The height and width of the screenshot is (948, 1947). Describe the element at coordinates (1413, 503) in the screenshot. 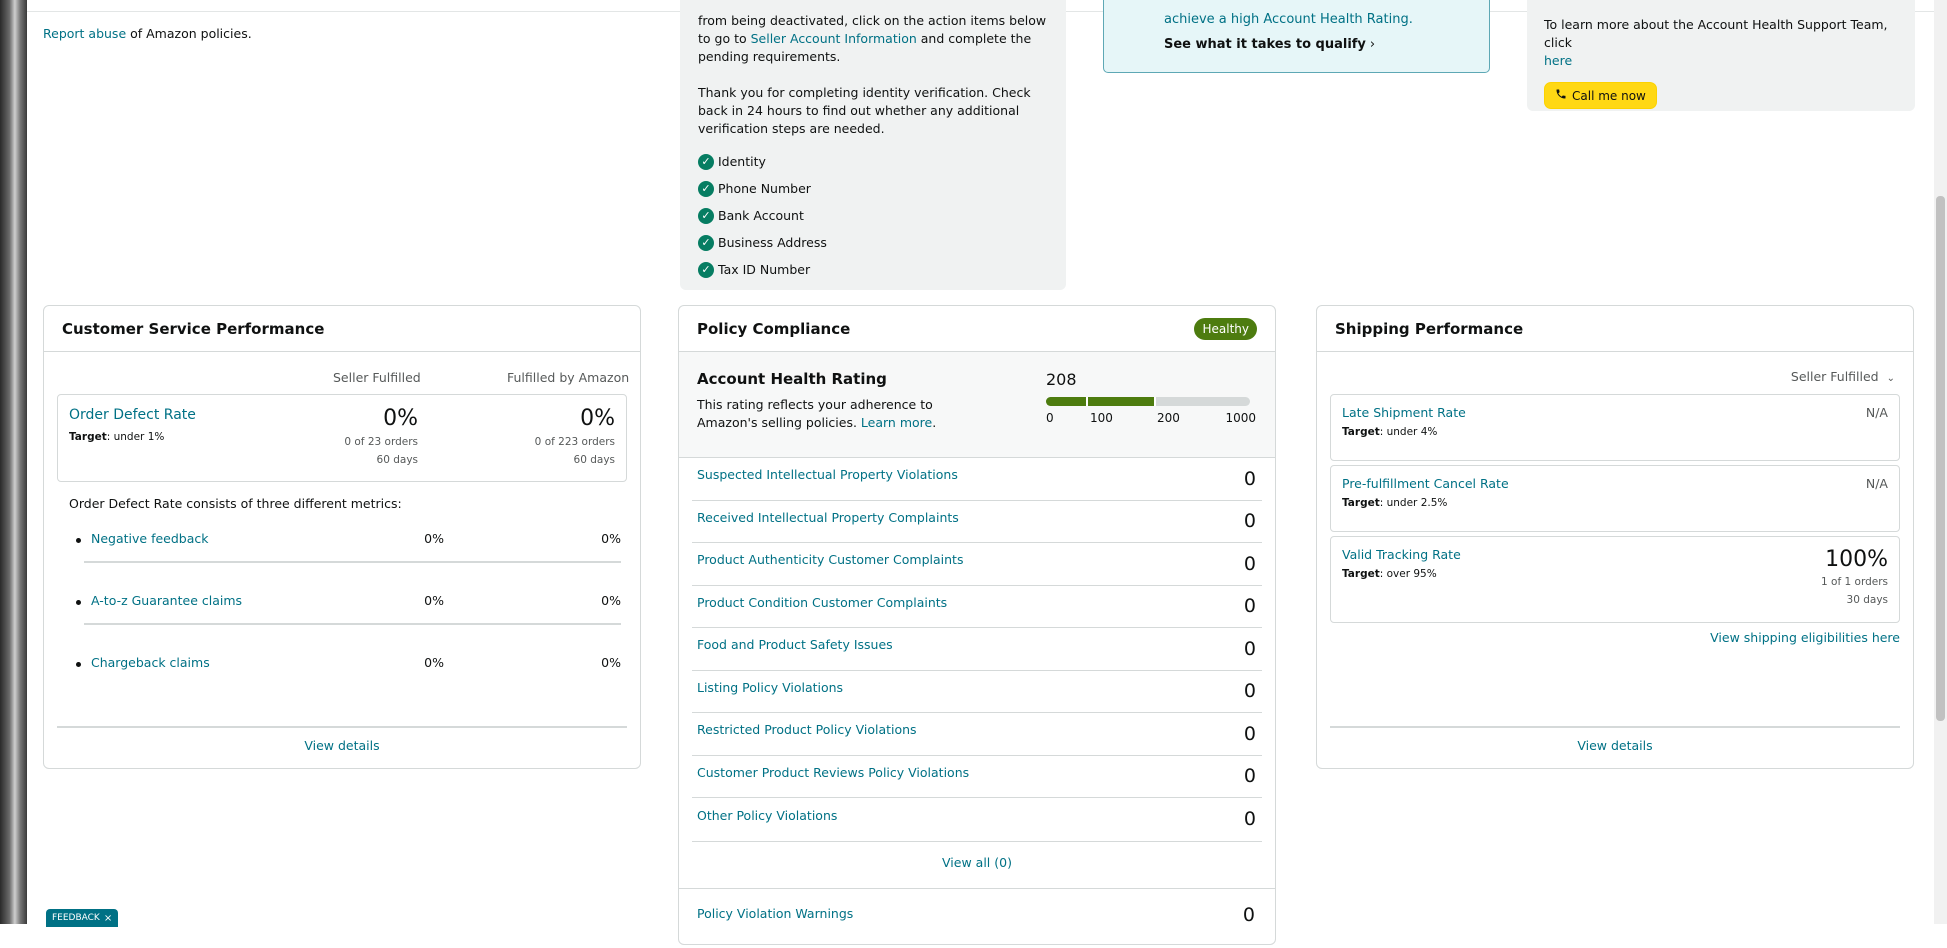

I see `target-value: : under 2.5%` at that location.